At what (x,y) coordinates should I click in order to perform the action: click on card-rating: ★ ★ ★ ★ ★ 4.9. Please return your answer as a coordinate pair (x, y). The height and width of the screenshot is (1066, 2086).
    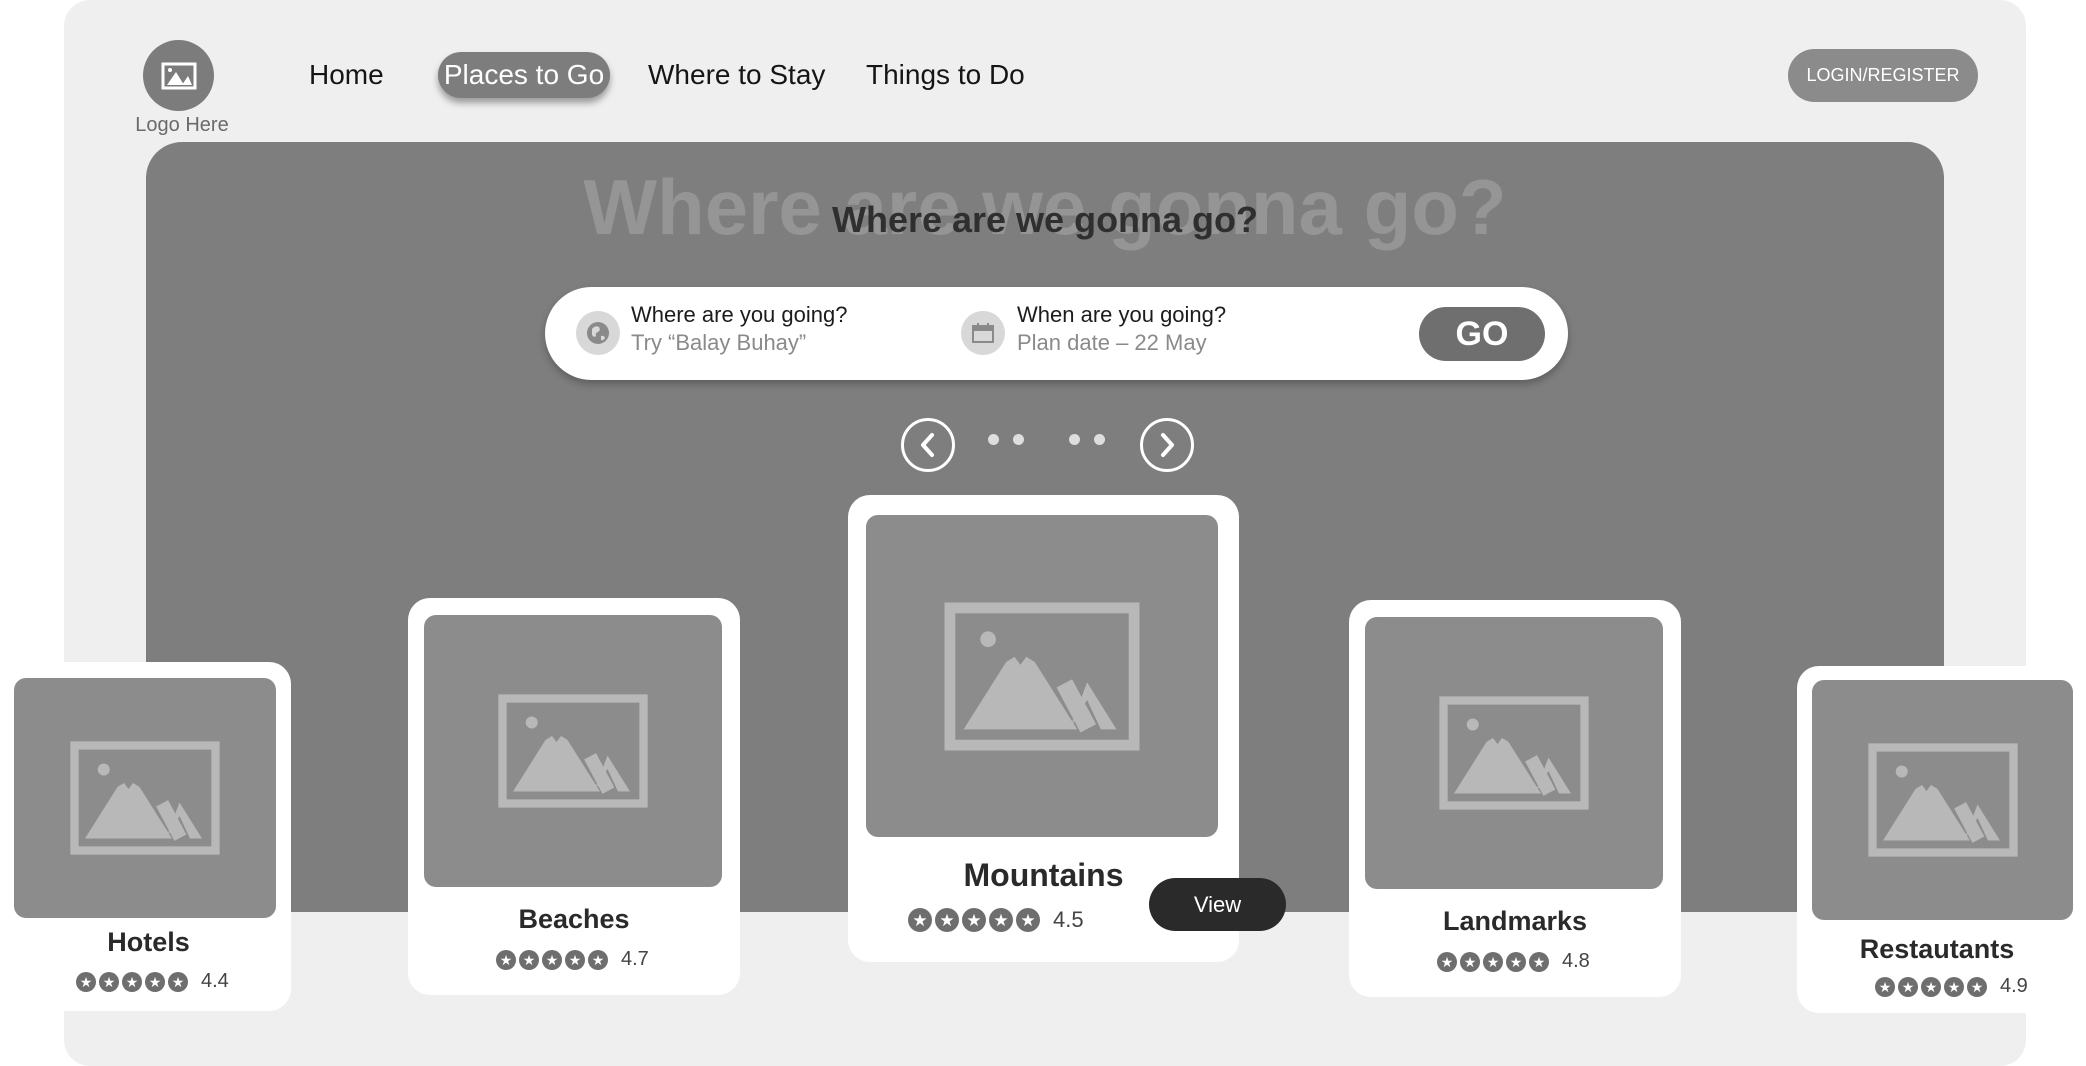
    Looking at the image, I should click on (1951, 986).